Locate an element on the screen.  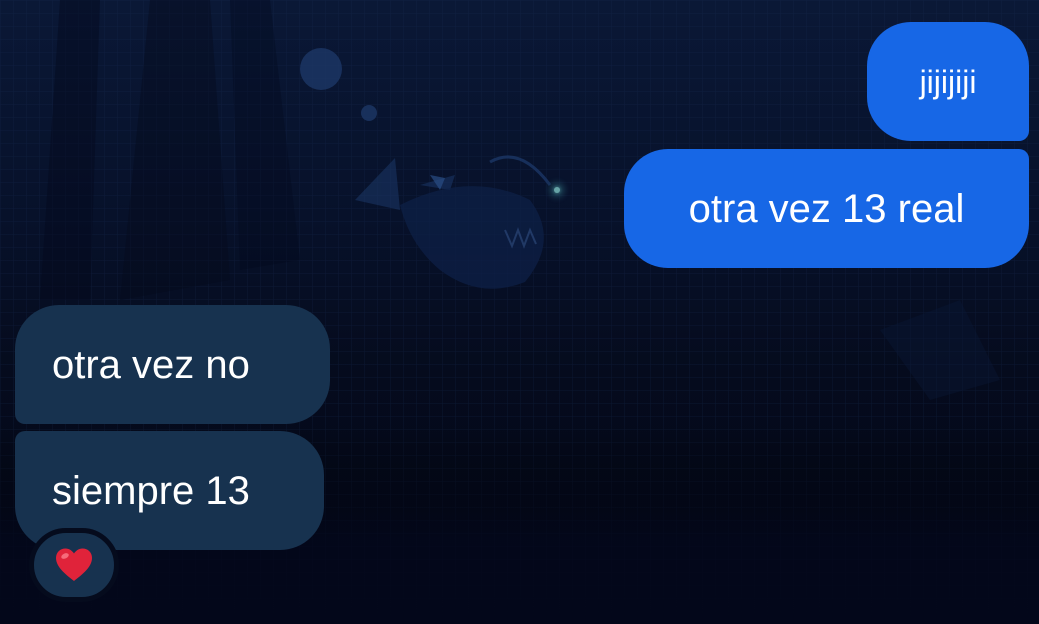
outgoing-message-bubble: otra vez 13 real is located at coordinates (826, 208).